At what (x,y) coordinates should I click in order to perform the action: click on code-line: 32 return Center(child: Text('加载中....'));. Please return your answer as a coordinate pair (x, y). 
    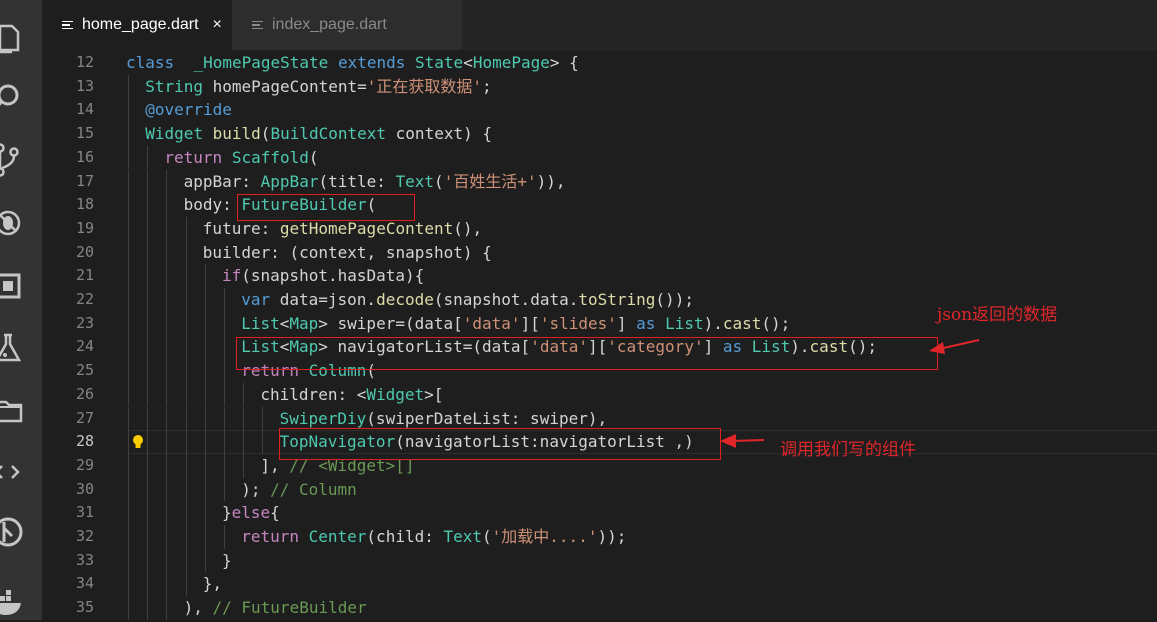
    Looking at the image, I should click on (599, 537).